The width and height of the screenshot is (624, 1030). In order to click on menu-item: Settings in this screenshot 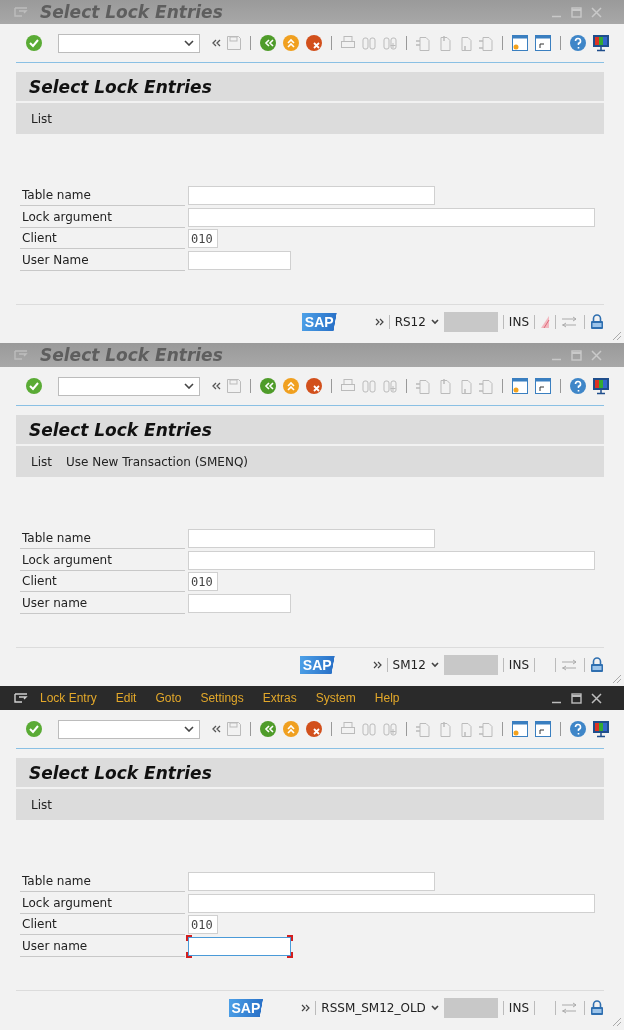, I will do `click(222, 698)`.